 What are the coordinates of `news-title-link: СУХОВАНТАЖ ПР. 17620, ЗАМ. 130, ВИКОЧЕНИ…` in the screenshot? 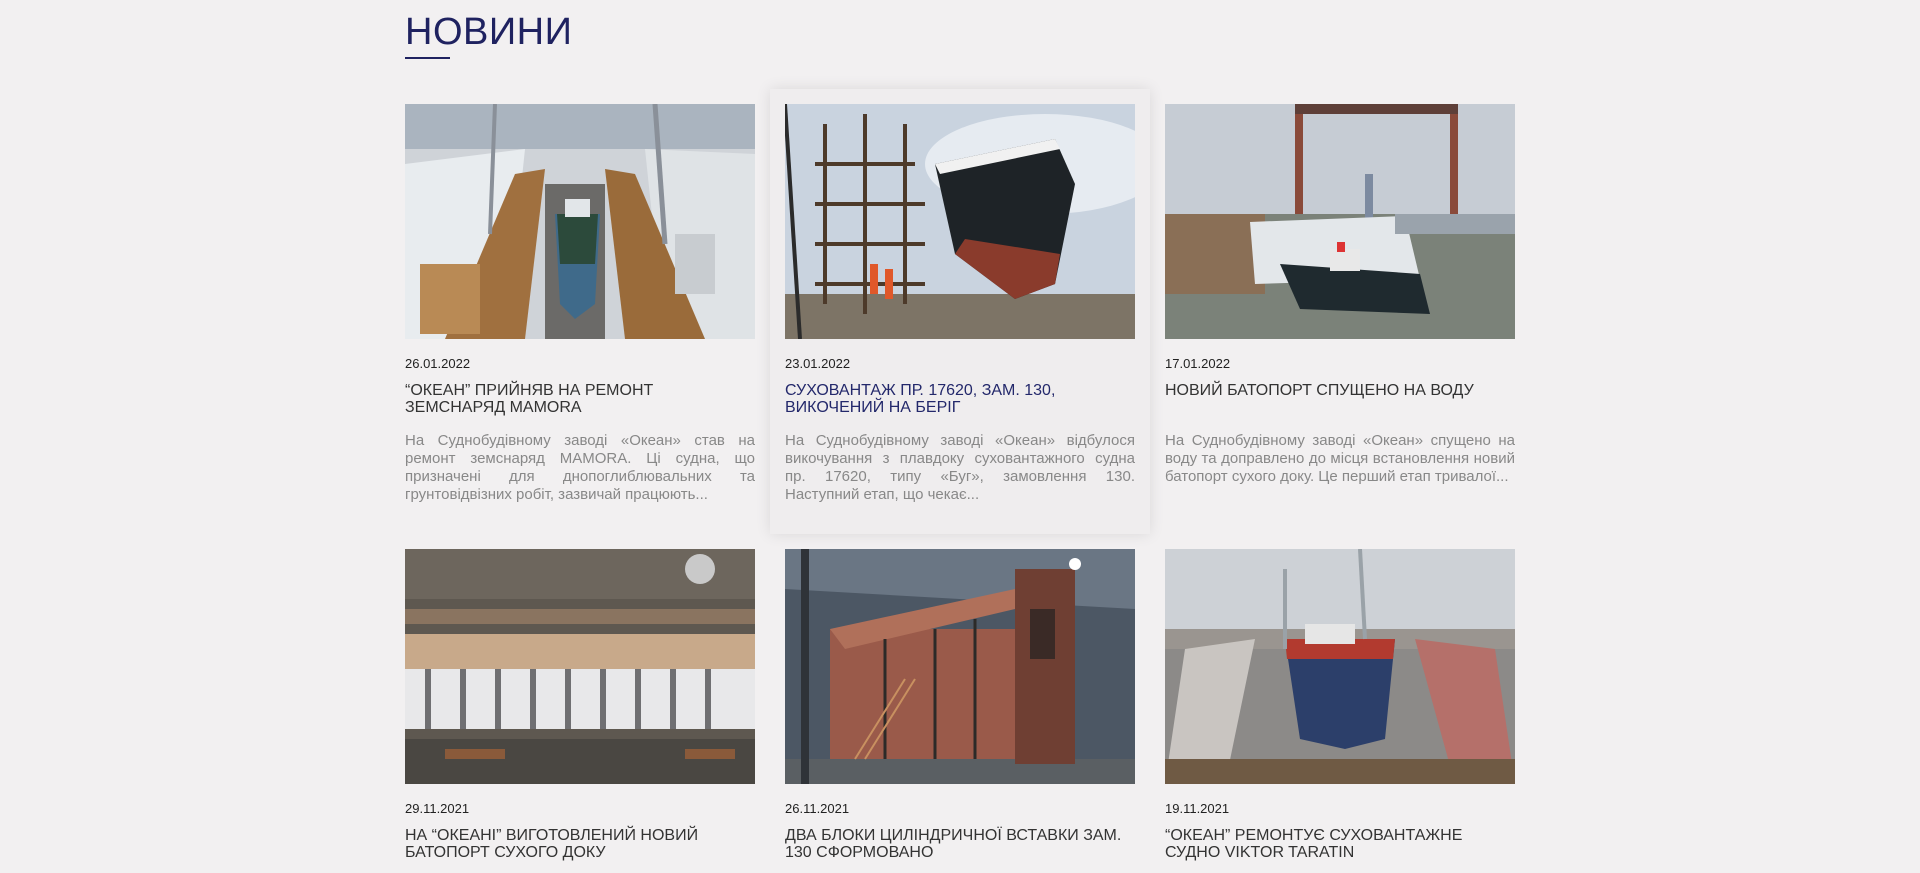 It's located at (960, 399).